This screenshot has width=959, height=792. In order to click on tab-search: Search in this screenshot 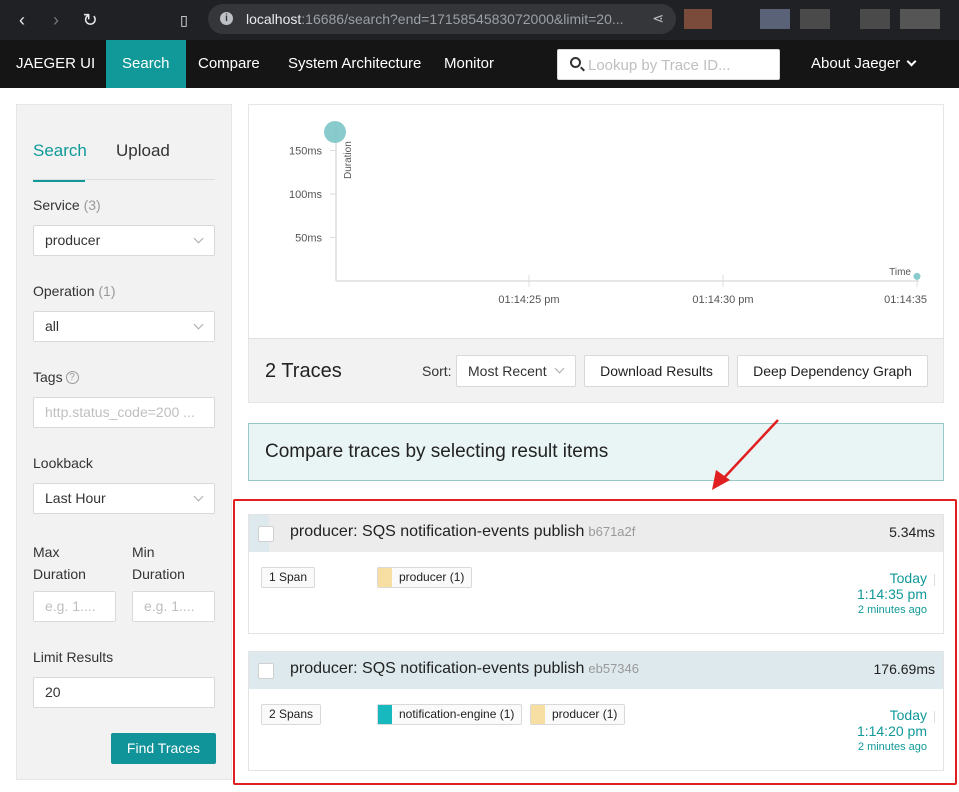, I will do `click(60, 161)`.